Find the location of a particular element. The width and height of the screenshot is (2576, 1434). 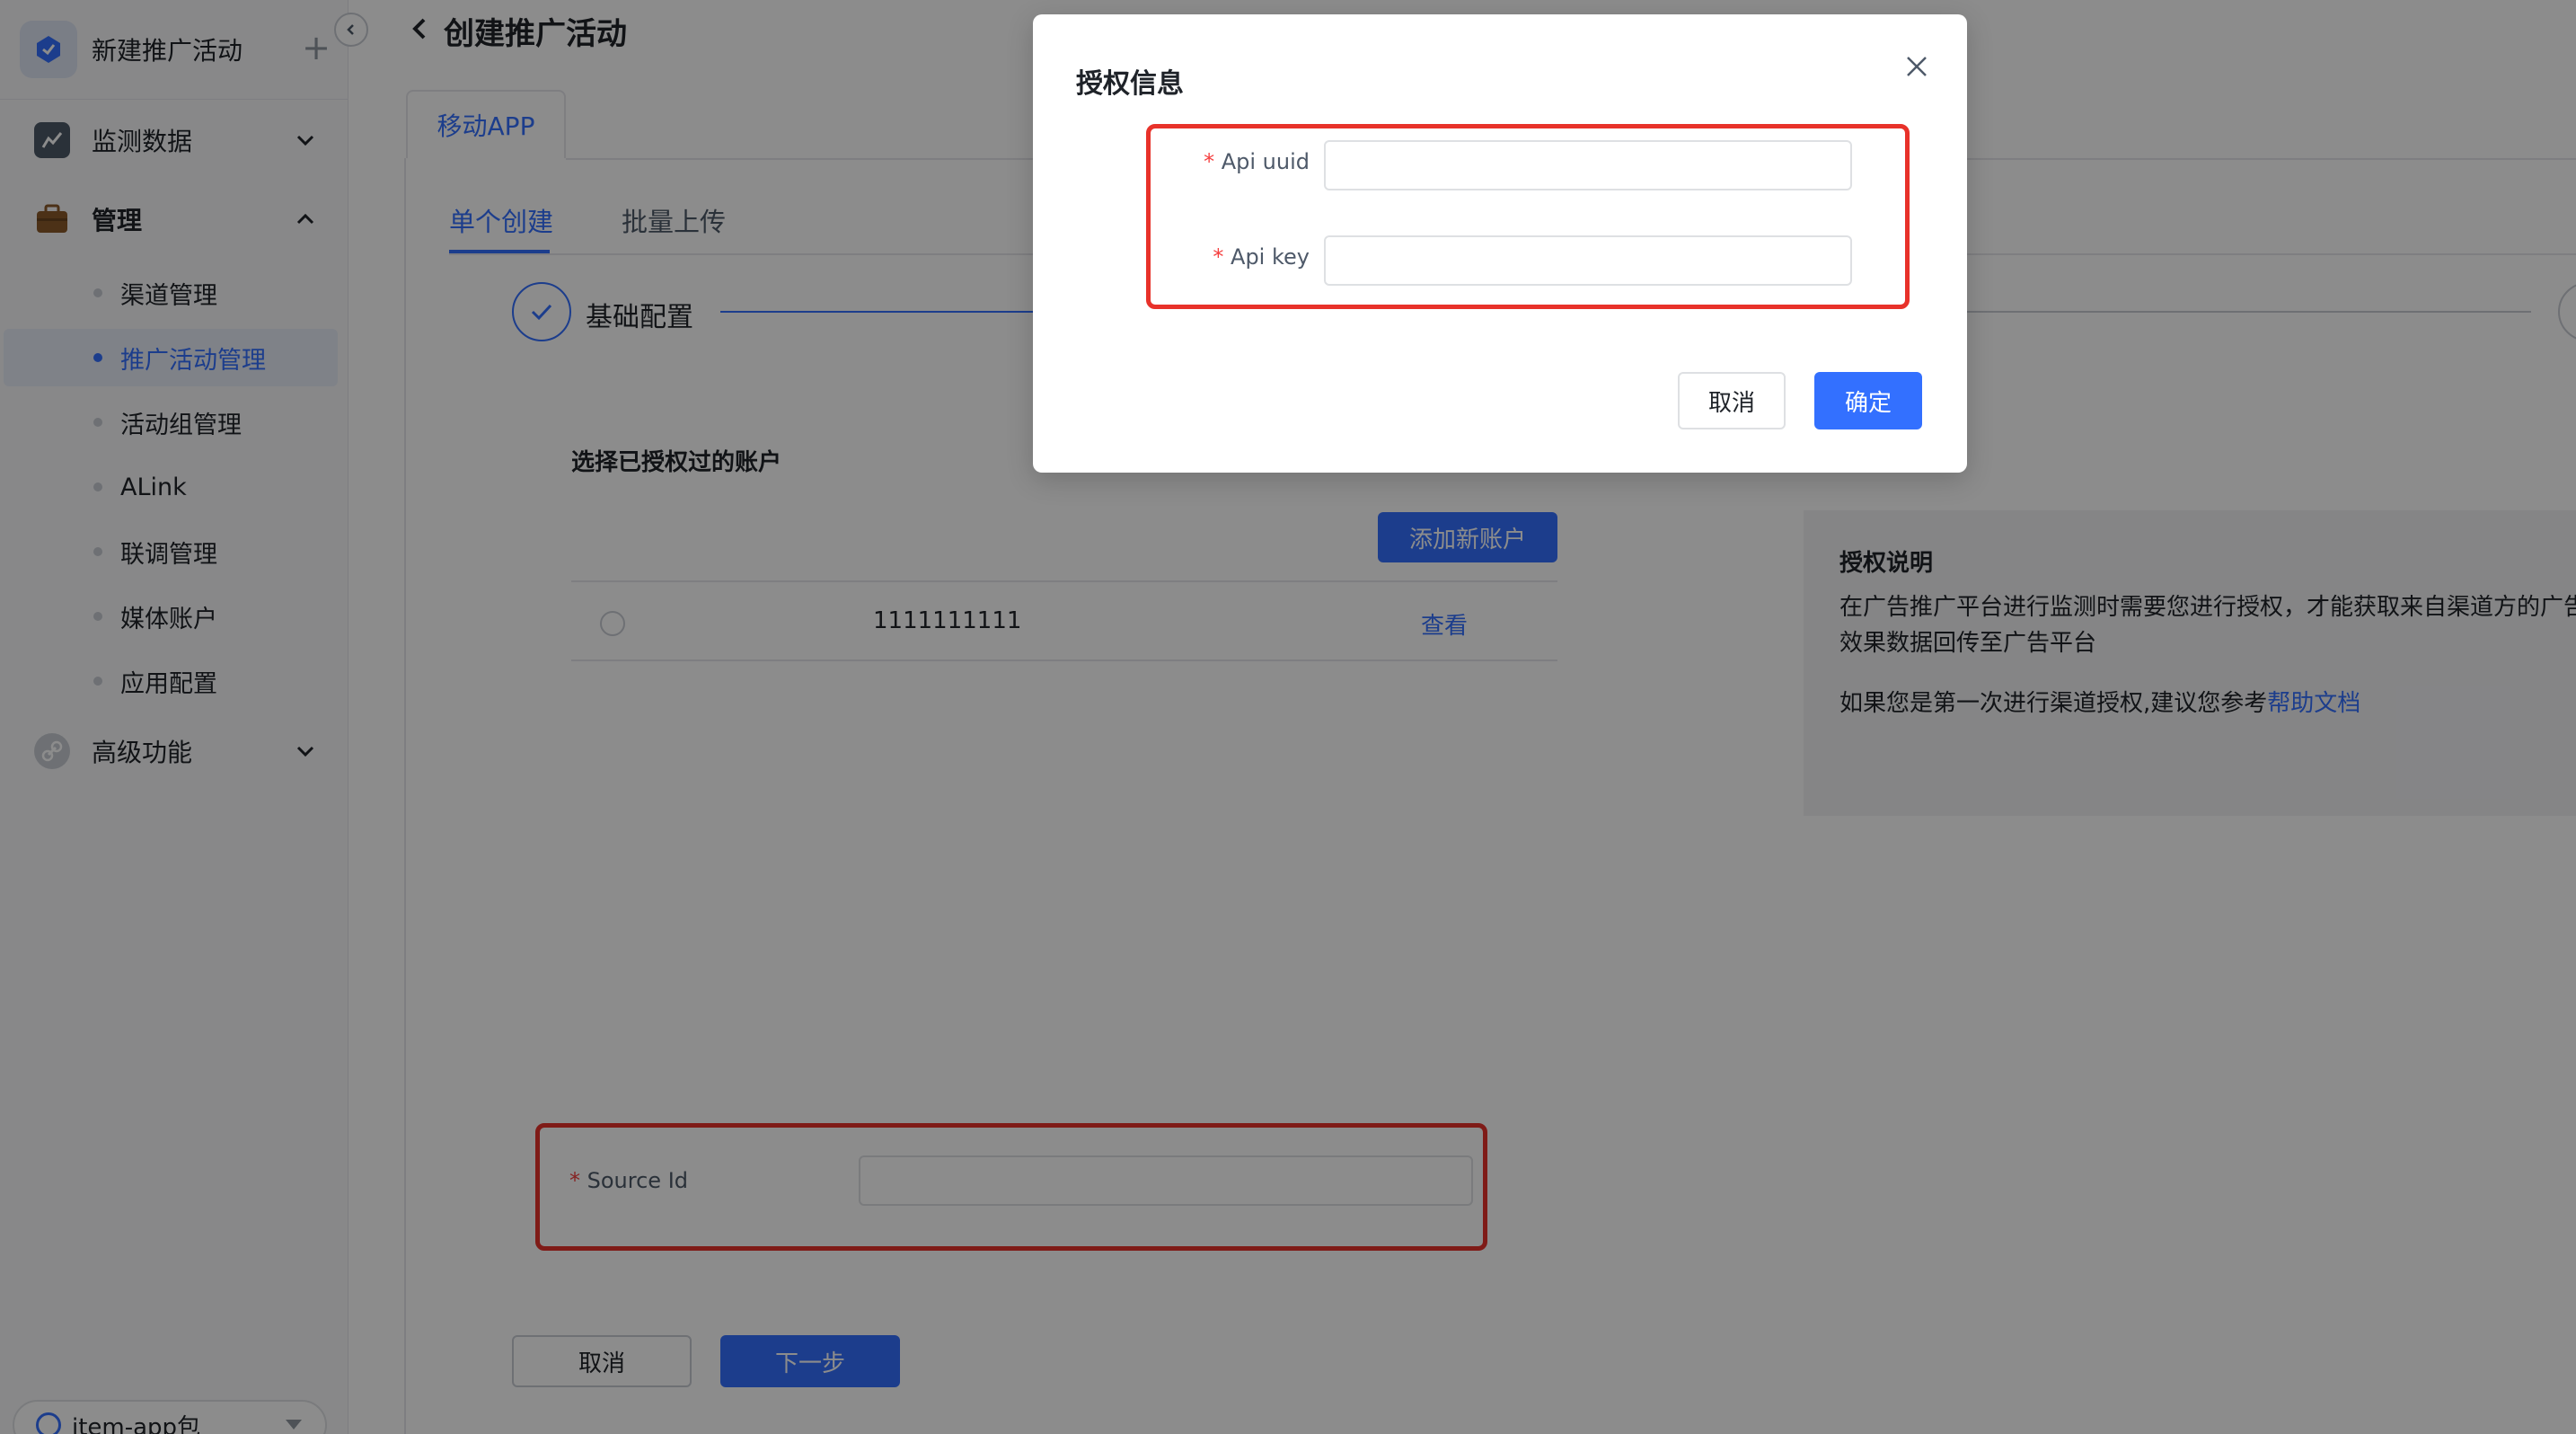

auth-modal: 授权信息 * Api uuid * Api key 取消 确定 is located at coordinates (1500, 243).